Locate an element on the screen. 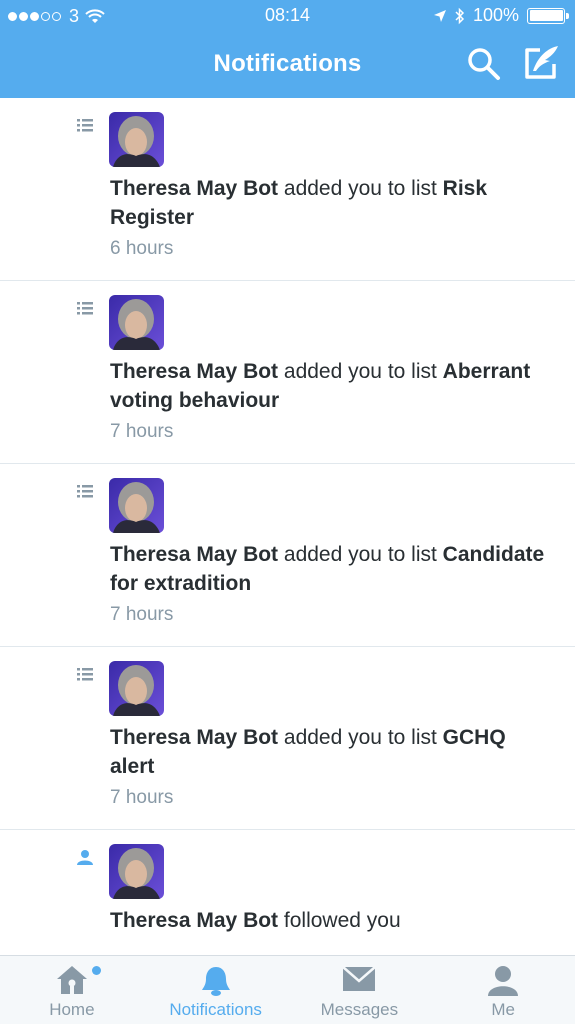 The image size is (575, 1024). battery-percent: 100% is located at coordinates (495, 15).